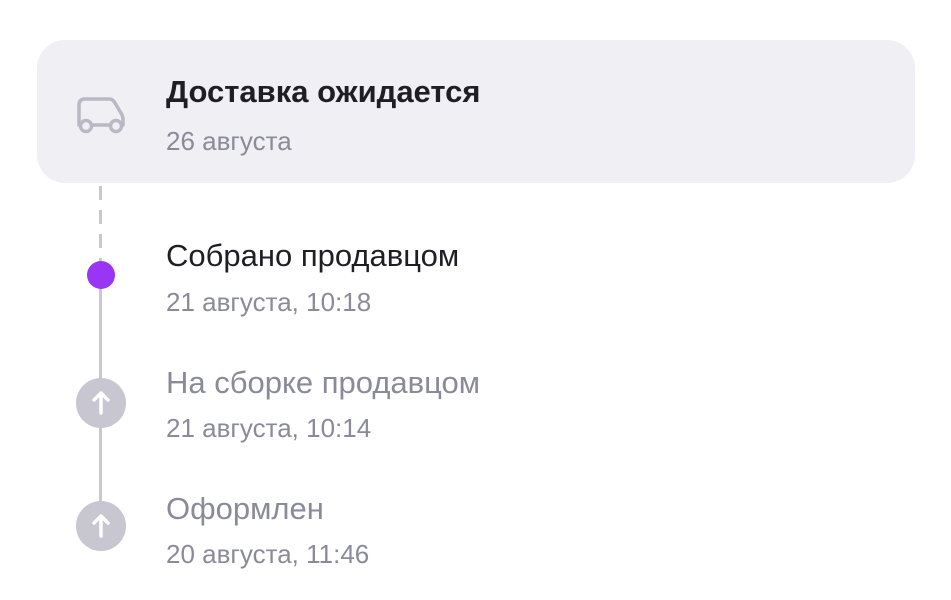 The width and height of the screenshot is (951, 600). What do you see at coordinates (269, 302) in the screenshot?
I see `timeline-step-date: 21 августа, 10:18` at bounding box center [269, 302].